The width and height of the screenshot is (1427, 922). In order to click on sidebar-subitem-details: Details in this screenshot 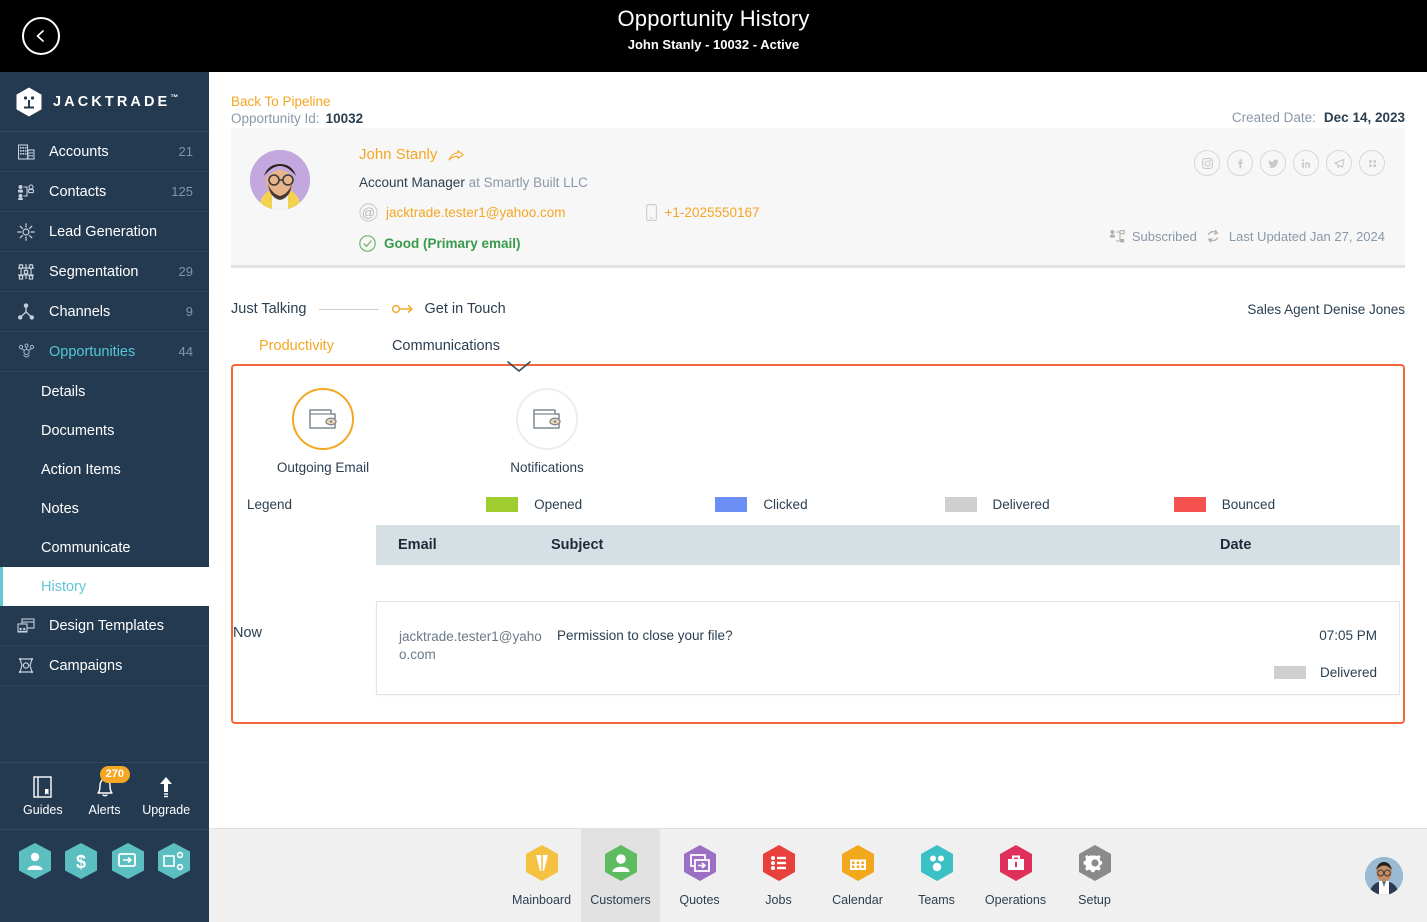, I will do `click(104, 391)`.